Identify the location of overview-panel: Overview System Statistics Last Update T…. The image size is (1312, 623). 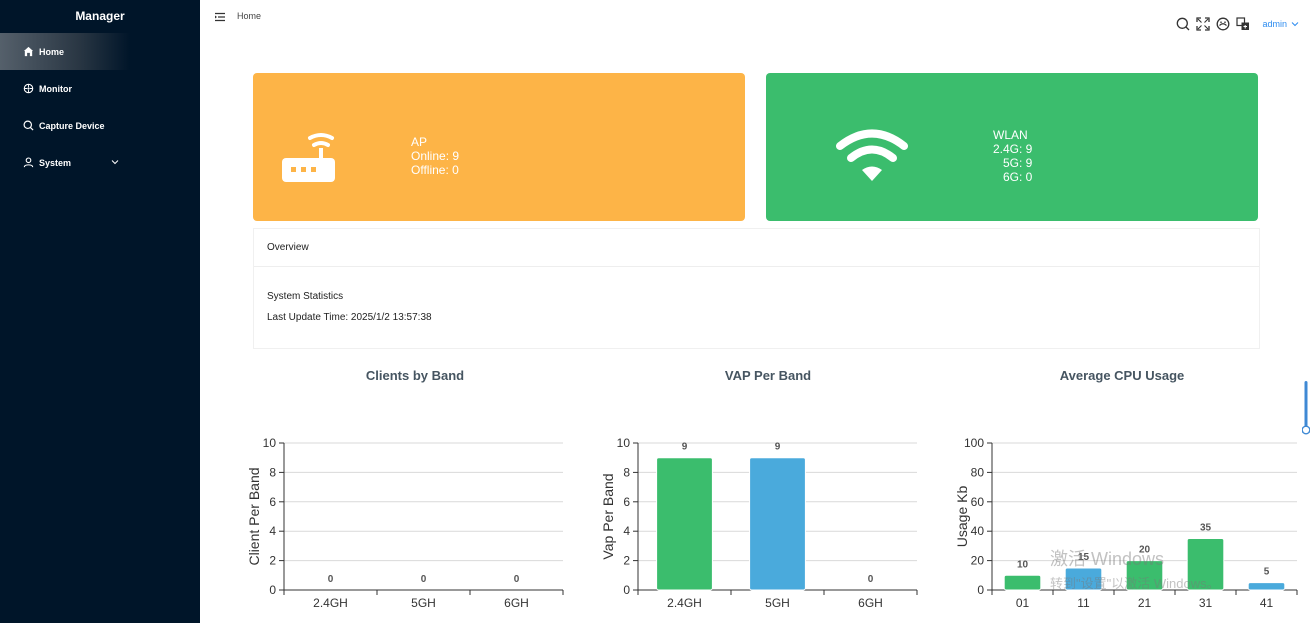
(756, 288).